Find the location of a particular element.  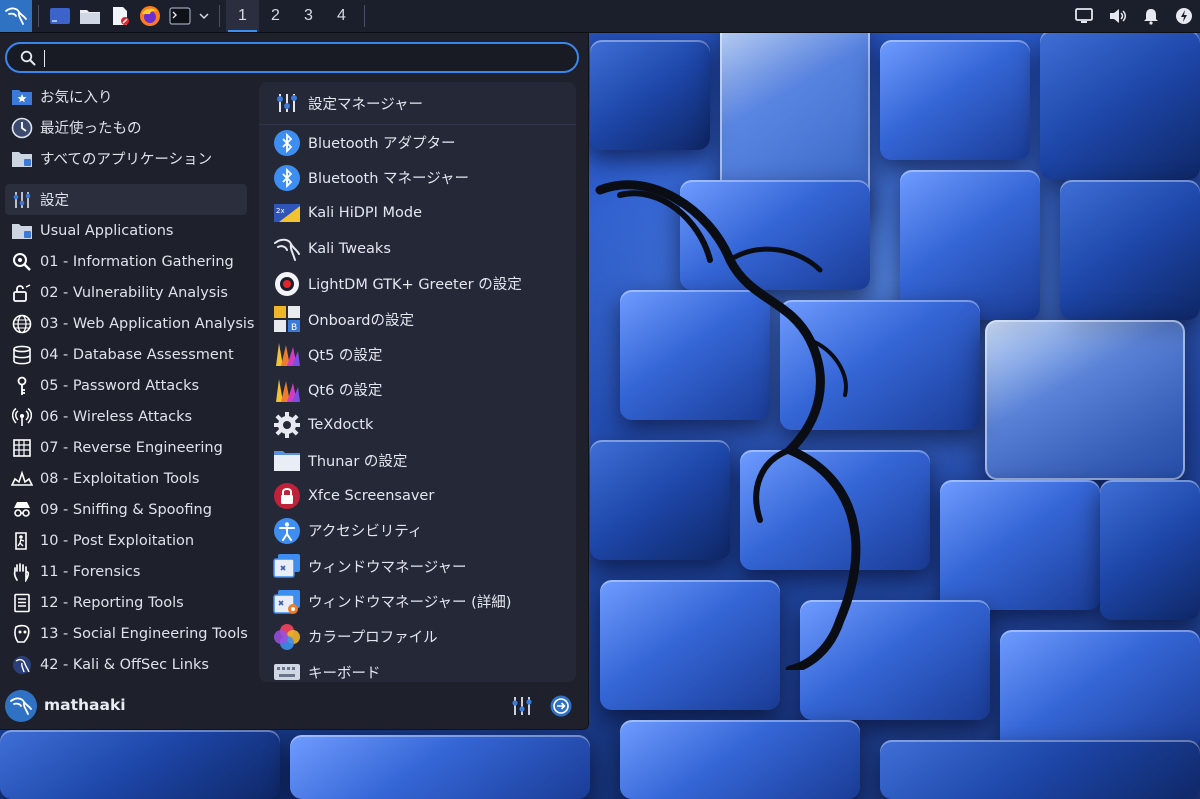

volume-icon is located at coordinates (1118, 16).